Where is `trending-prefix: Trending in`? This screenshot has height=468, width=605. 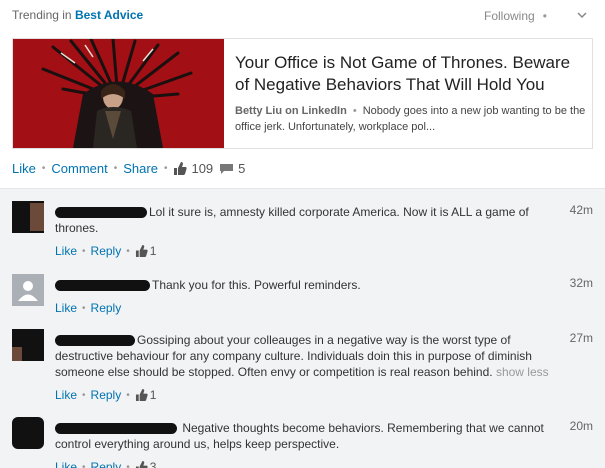
trending-prefix: Trending in is located at coordinates (42, 15).